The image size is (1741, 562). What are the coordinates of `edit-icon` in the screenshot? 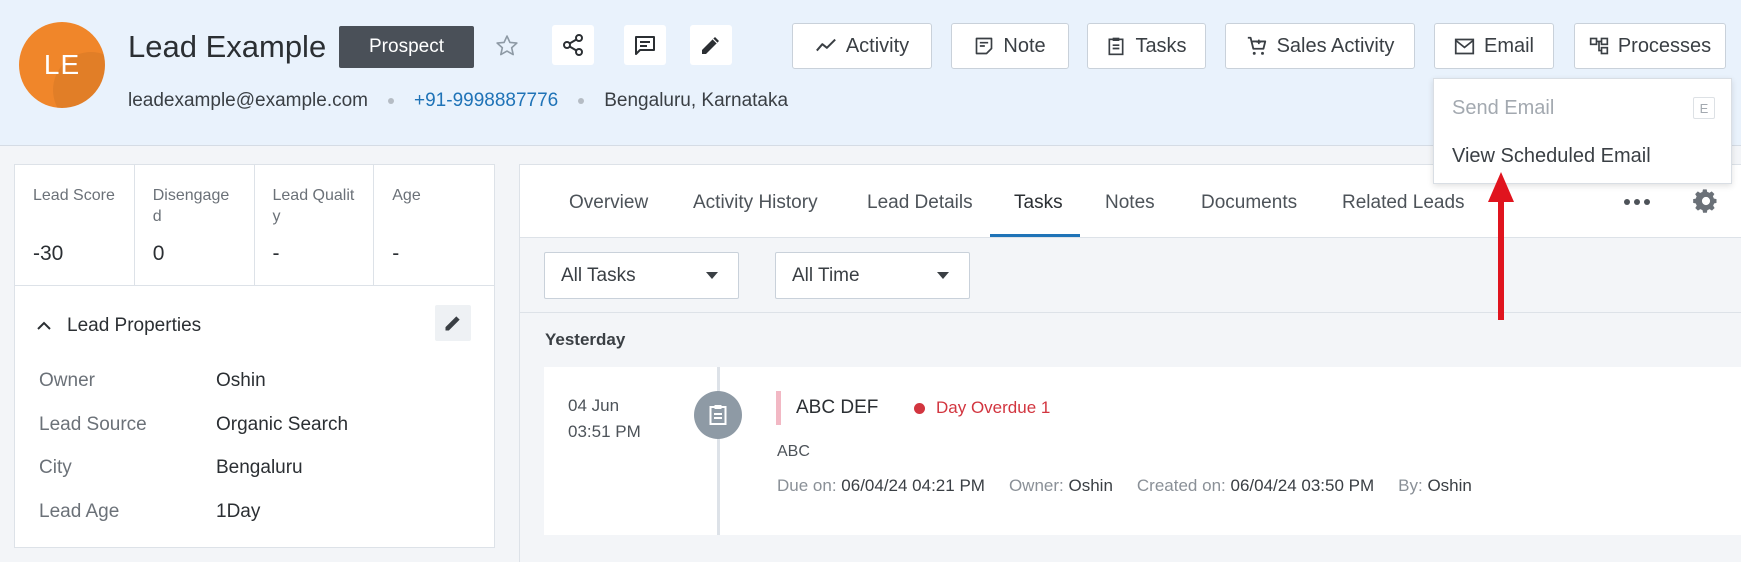 It's located at (711, 45).